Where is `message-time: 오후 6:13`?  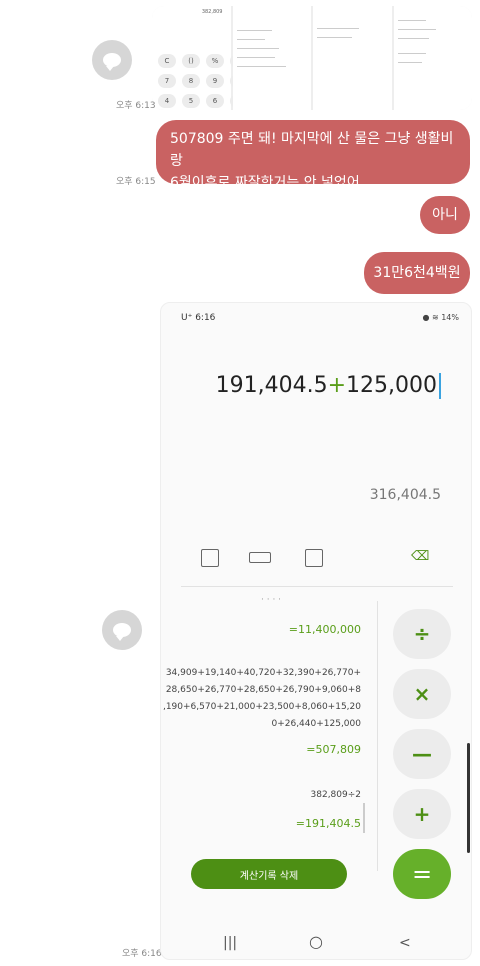
message-time: 오후 6:13 is located at coordinates (136, 106).